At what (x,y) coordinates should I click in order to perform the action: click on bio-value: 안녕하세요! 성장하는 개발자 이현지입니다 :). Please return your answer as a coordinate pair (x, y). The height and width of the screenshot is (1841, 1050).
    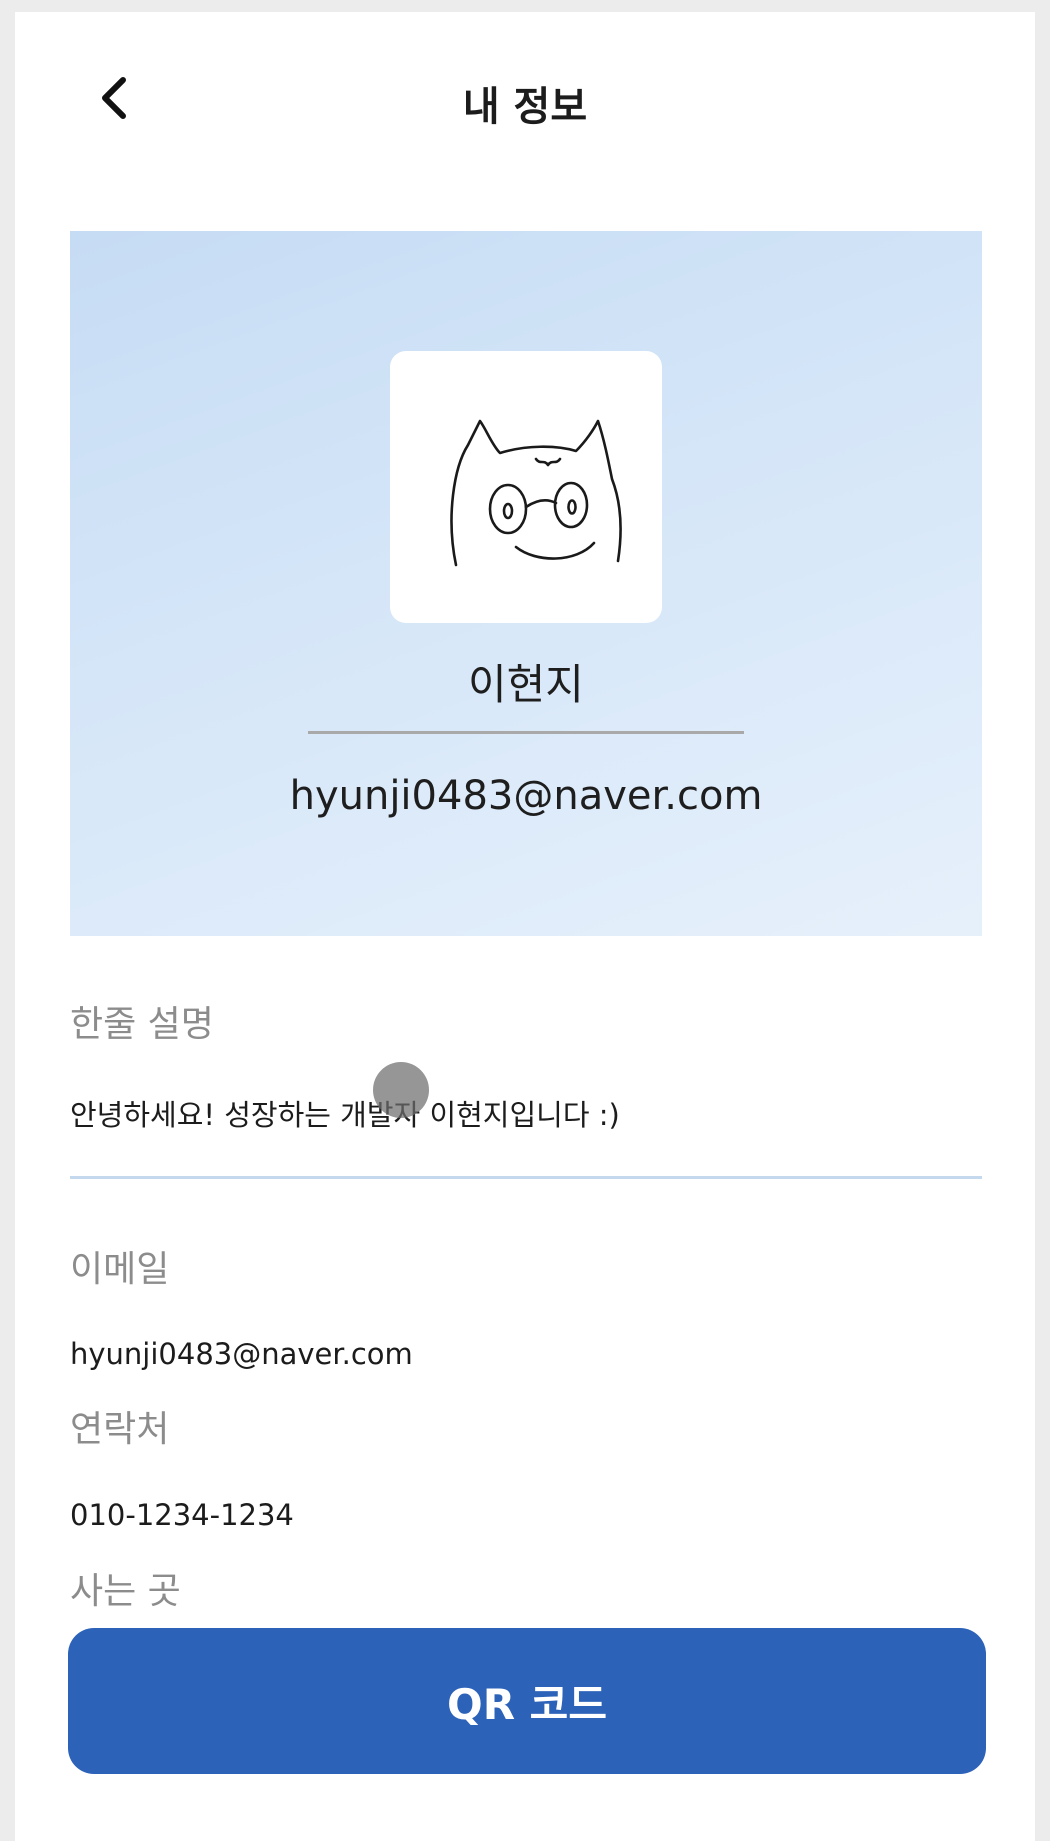
    Looking at the image, I should click on (345, 1113).